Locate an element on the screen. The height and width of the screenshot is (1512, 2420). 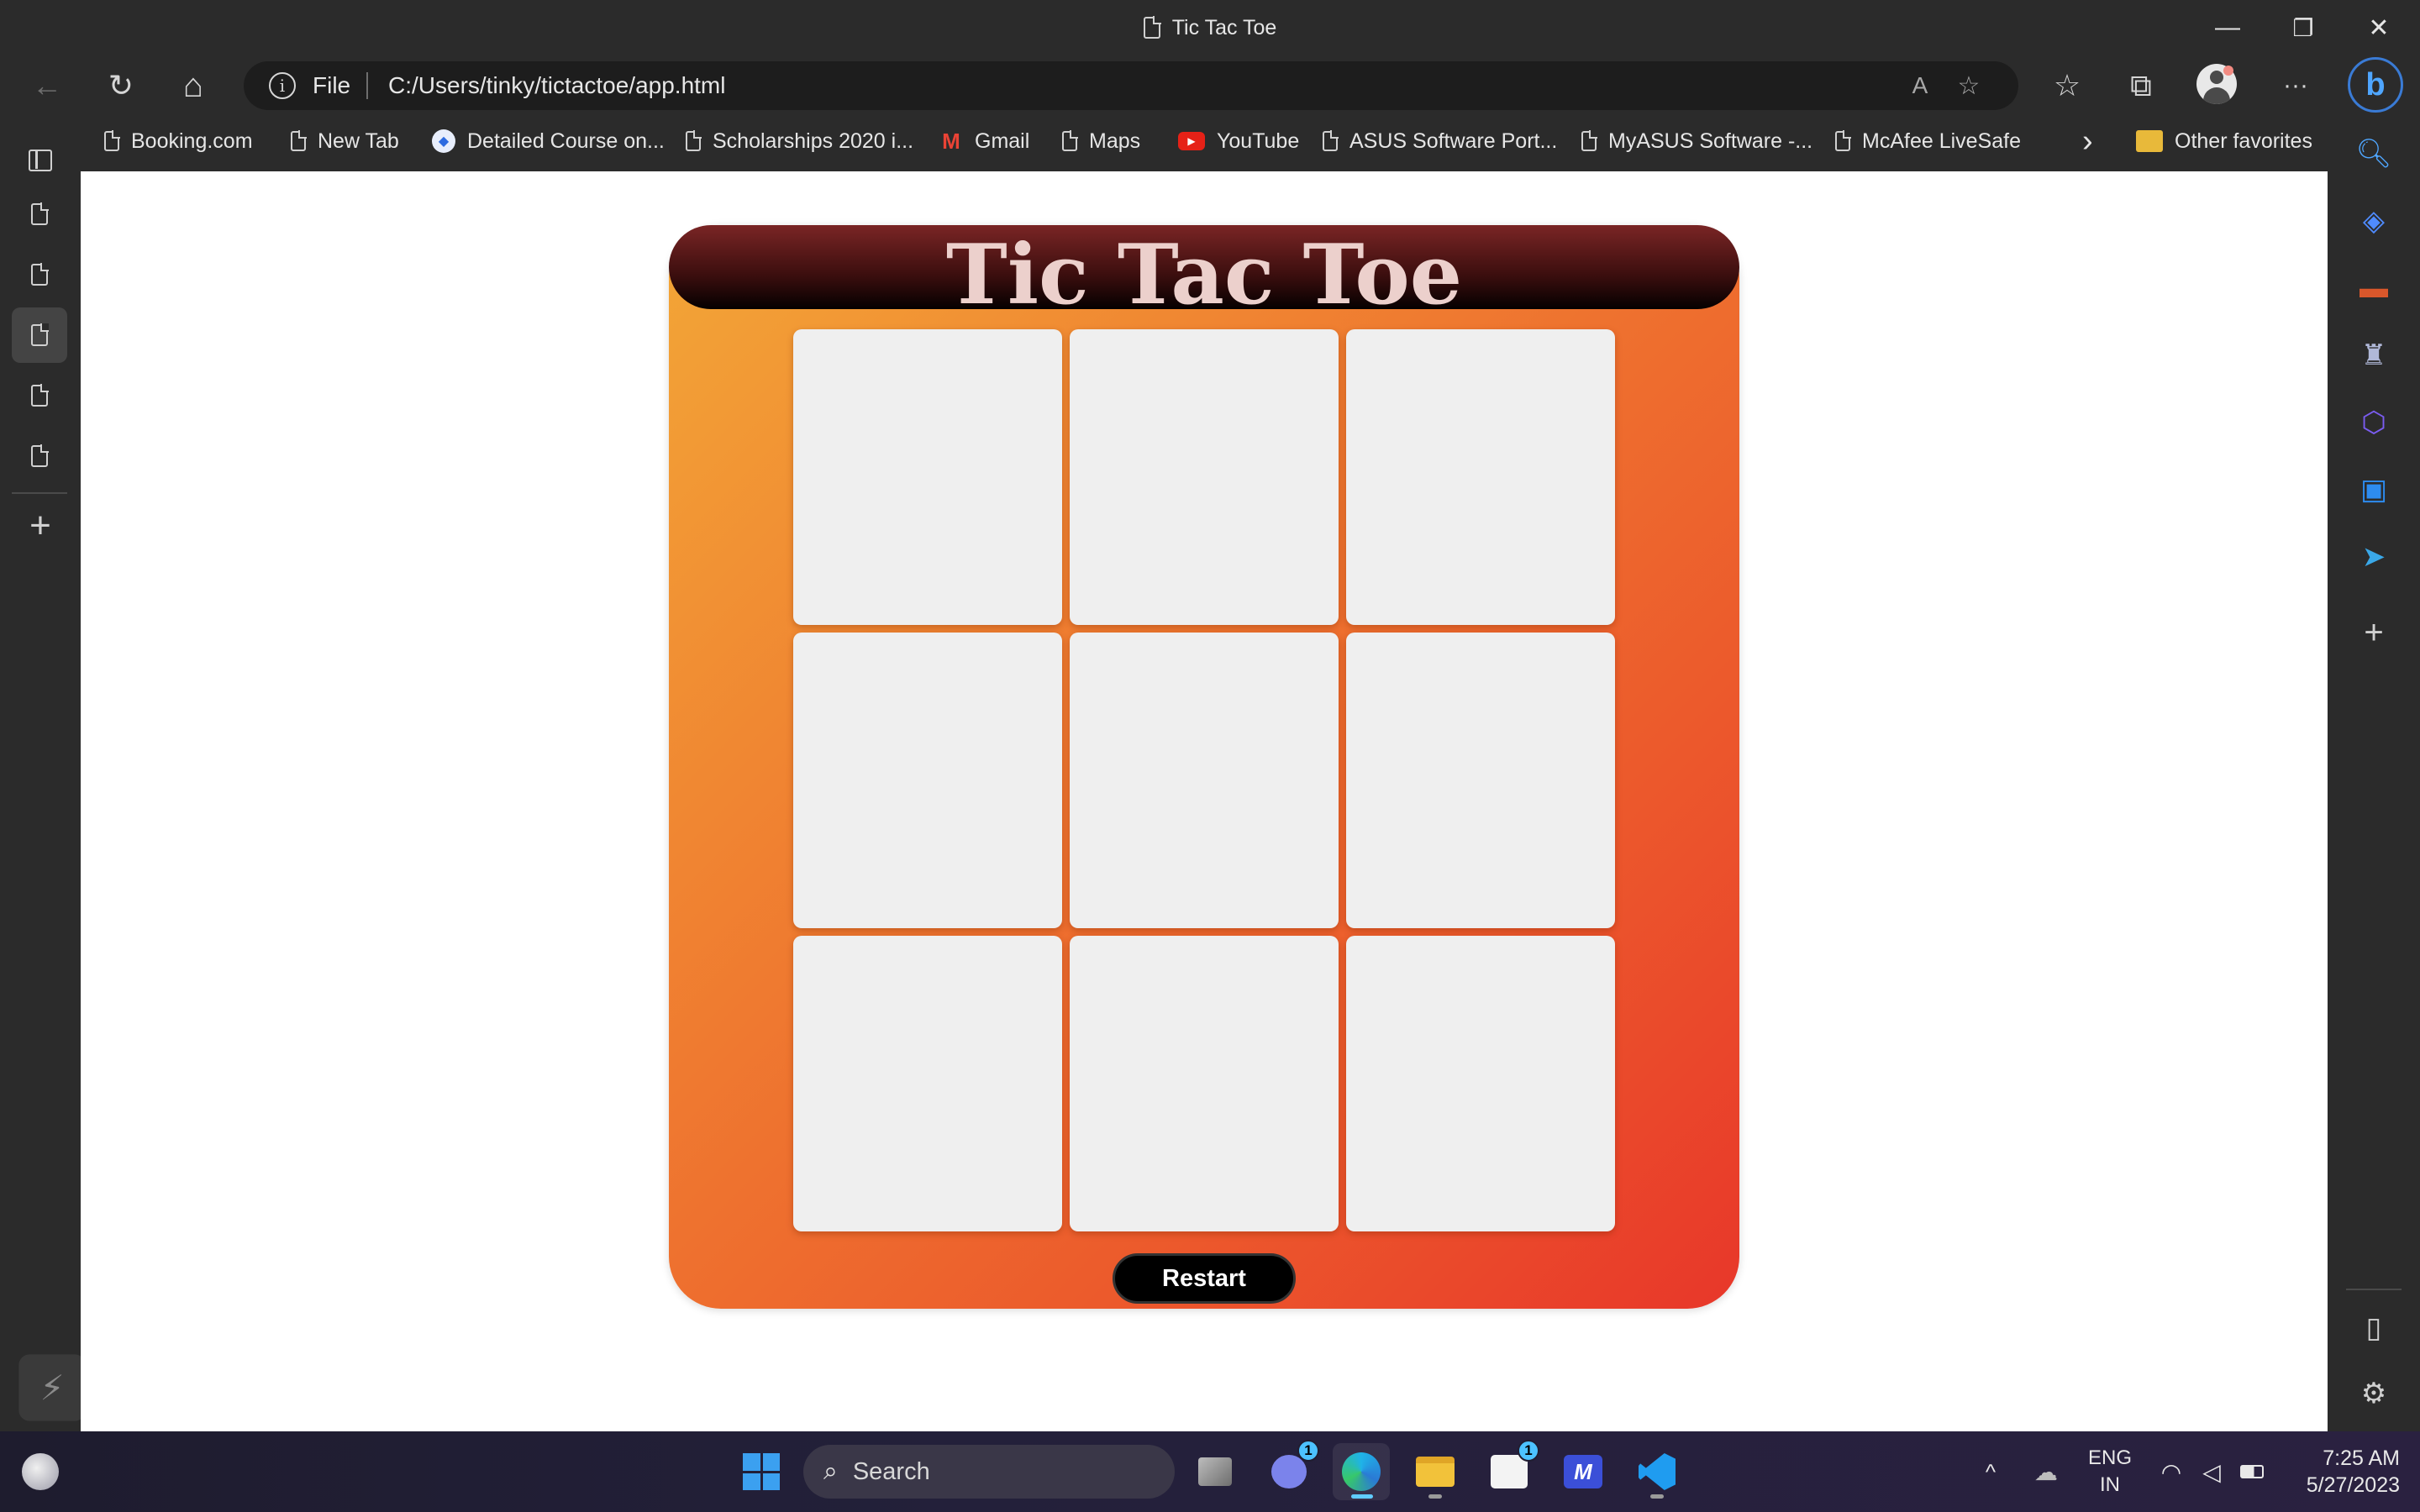
restart-button: Restart is located at coordinates (1204, 1278).